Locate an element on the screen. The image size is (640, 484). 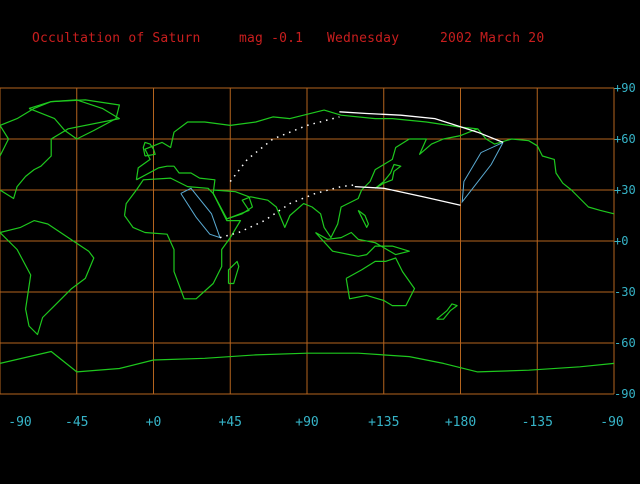
longitude-label: -45 is located at coordinates (77, 422).